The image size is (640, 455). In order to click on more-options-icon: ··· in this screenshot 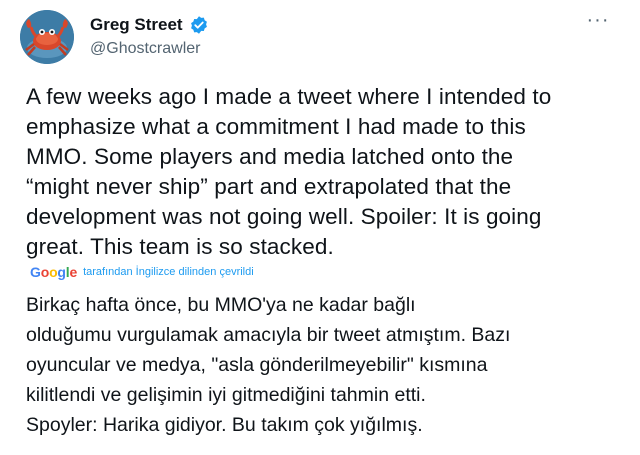, I will do `click(598, 22)`.